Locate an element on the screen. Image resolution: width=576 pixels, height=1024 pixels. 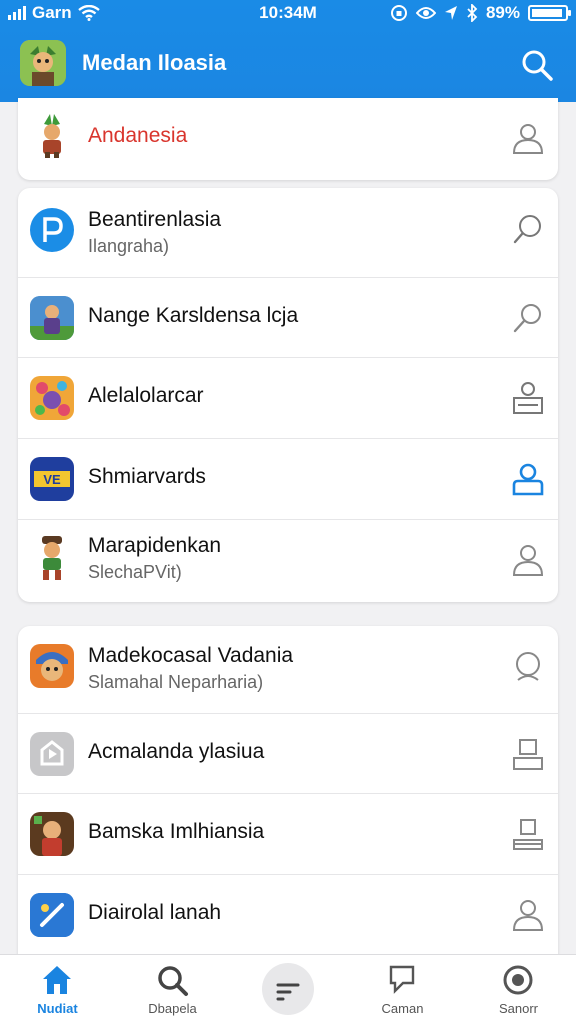
top-bar: Garn 10:34M 89% Medan Iloasia is located at coordinates (288, 51).